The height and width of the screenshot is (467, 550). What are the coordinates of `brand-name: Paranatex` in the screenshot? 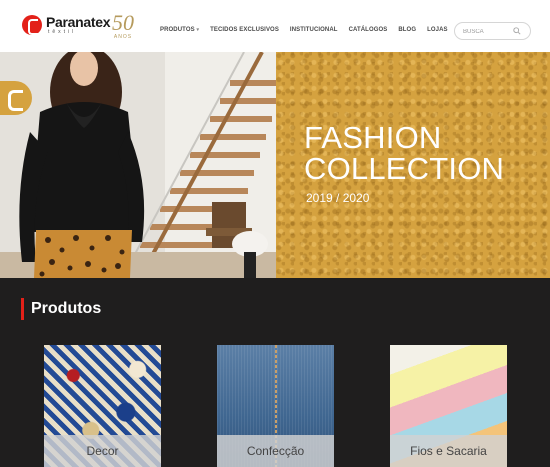 It's located at (78, 22).